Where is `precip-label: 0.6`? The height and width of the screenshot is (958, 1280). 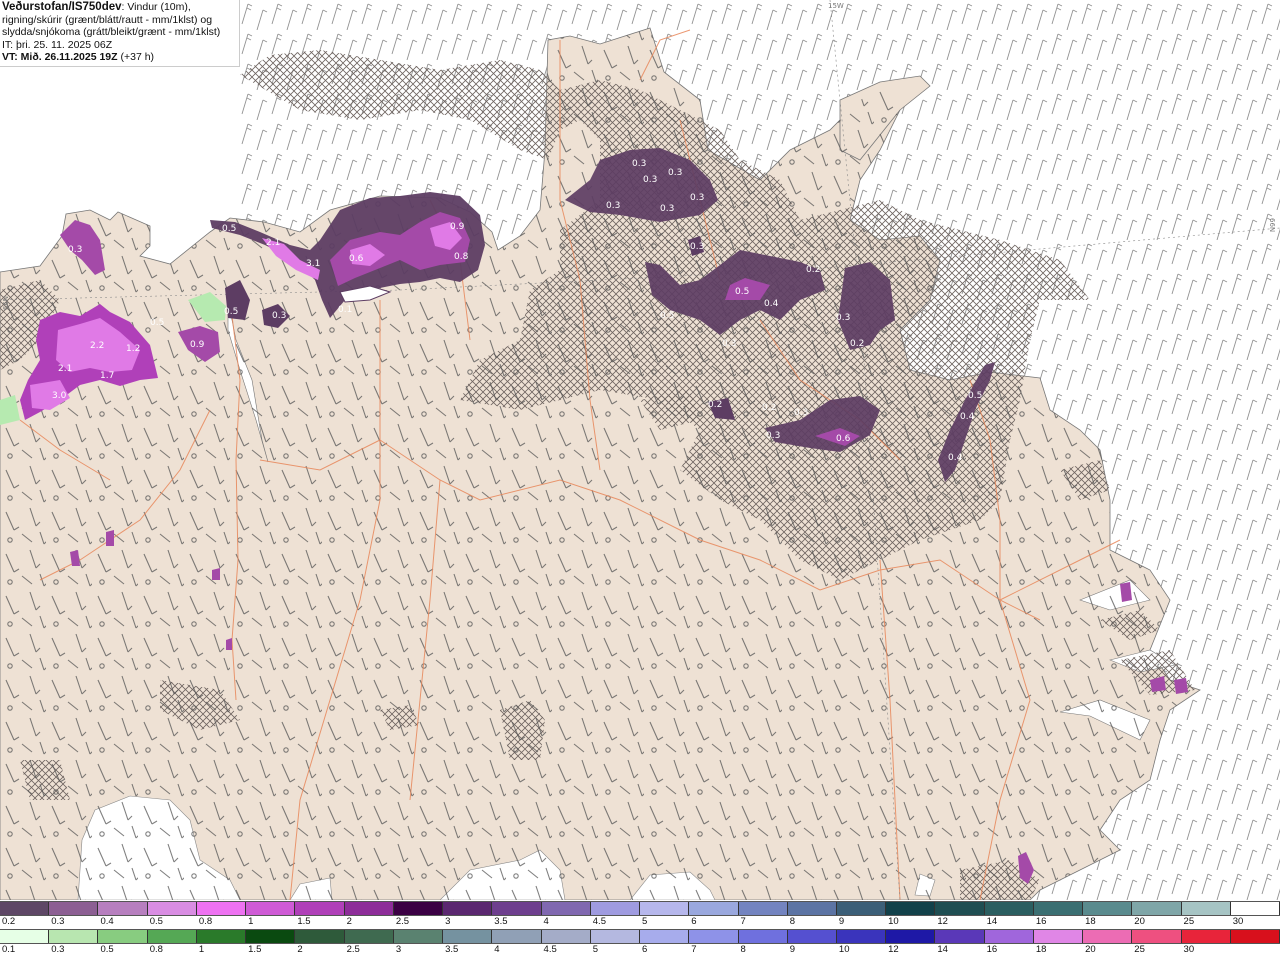
precip-label: 0.6 is located at coordinates (843, 439).